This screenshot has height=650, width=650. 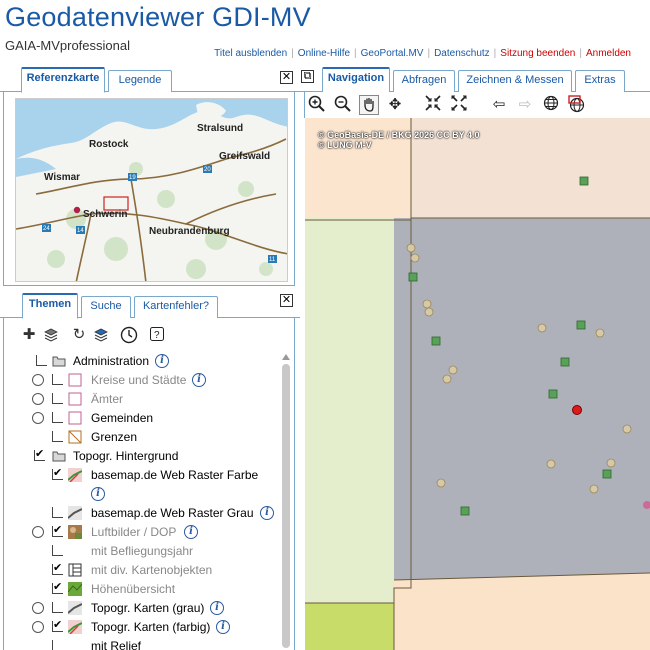 I want to click on zoom-extent-icon, so click(x=459, y=105).